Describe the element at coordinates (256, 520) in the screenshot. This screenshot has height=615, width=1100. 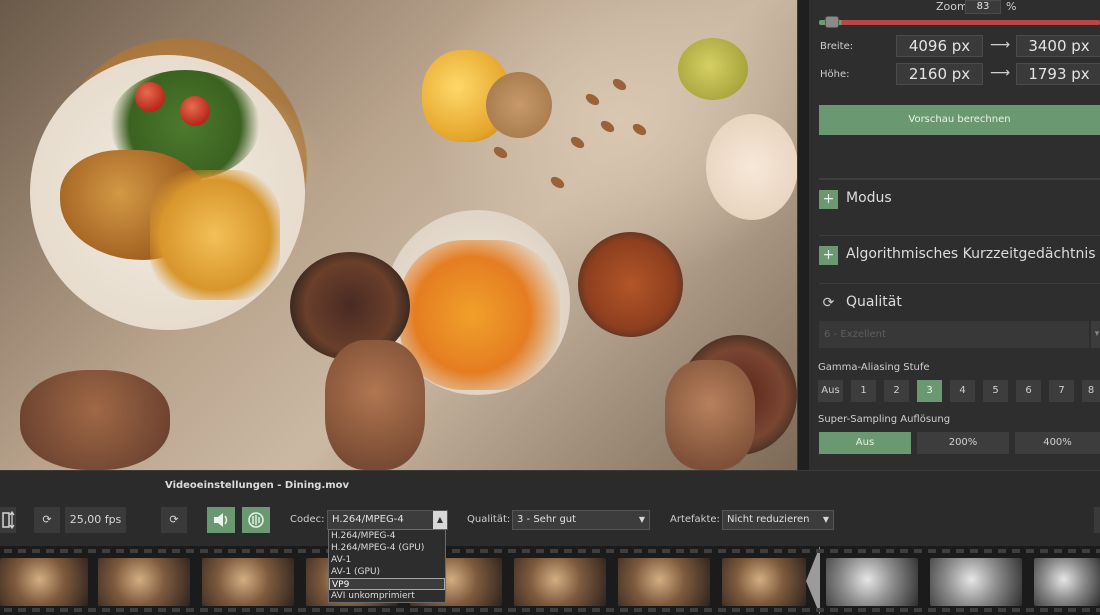
I see `audio-settings-icon` at that location.